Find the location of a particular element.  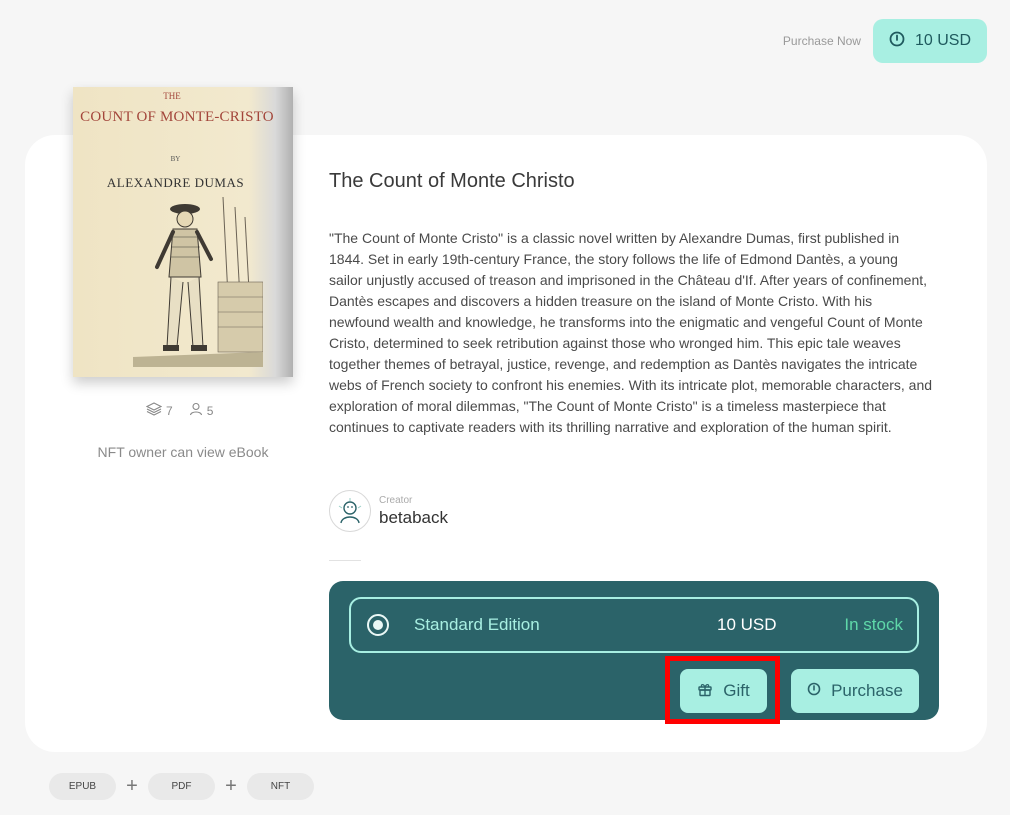

gift-icon is located at coordinates (705, 691).